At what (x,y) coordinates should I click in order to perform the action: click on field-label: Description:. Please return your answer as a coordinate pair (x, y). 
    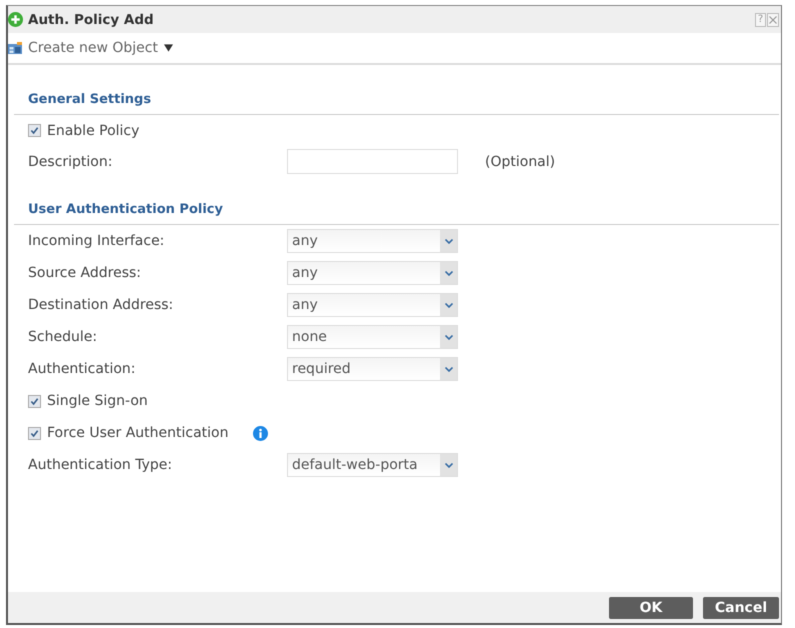
    Looking at the image, I should click on (71, 162).